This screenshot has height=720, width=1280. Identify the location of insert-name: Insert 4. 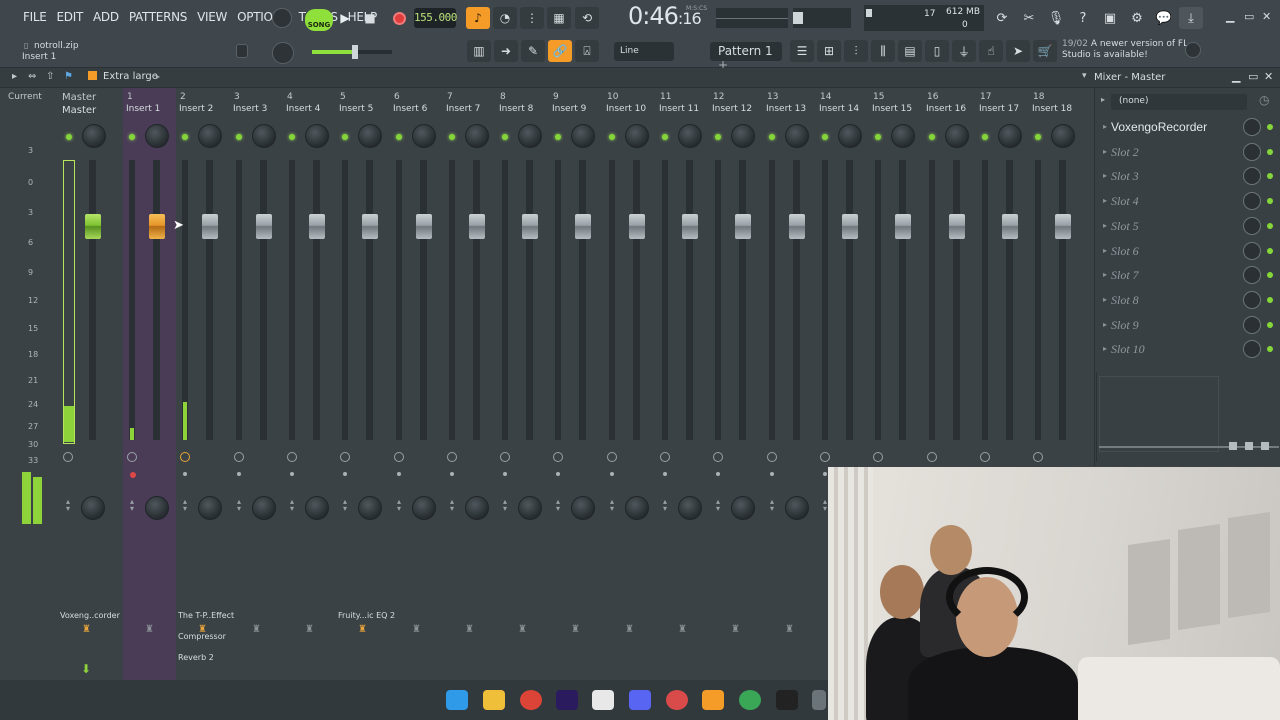
(303, 109).